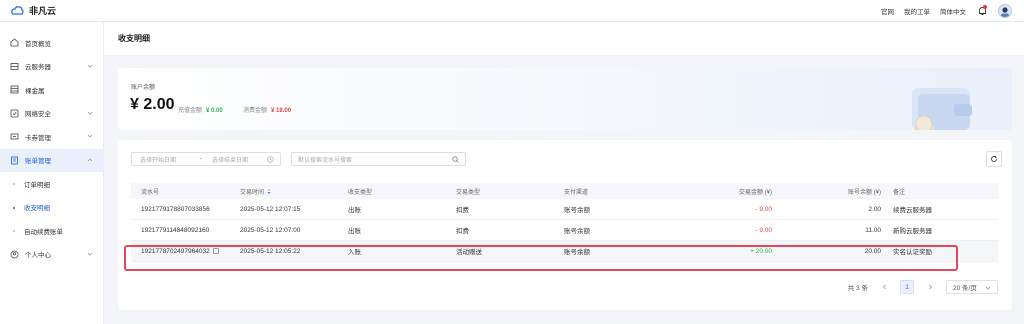  I want to click on top-nav: 官网 我的工单 简体中文, so click(946, 11).